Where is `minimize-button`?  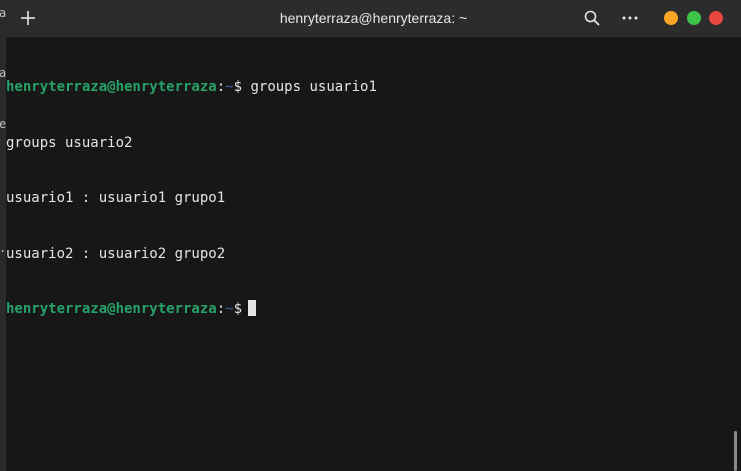
minimize-button is located at coordinates (671, 18).